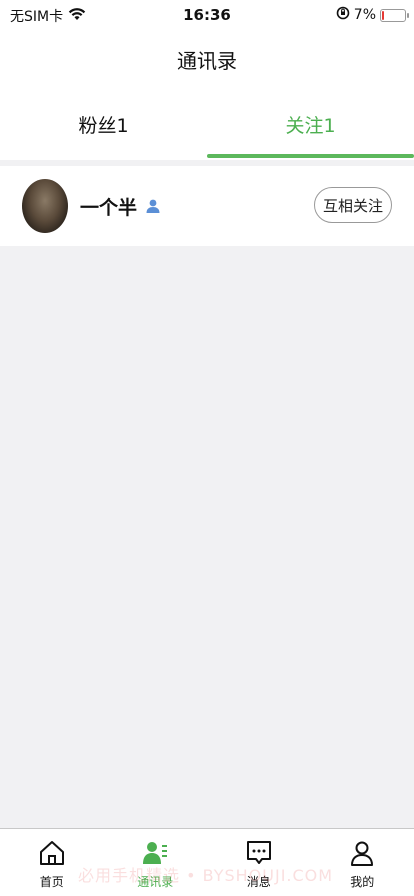 This screenshot has width=414, height=896. I want to click on bottom-tab-bar: 首页 通讯录 消息 我的, so click(207, 862).